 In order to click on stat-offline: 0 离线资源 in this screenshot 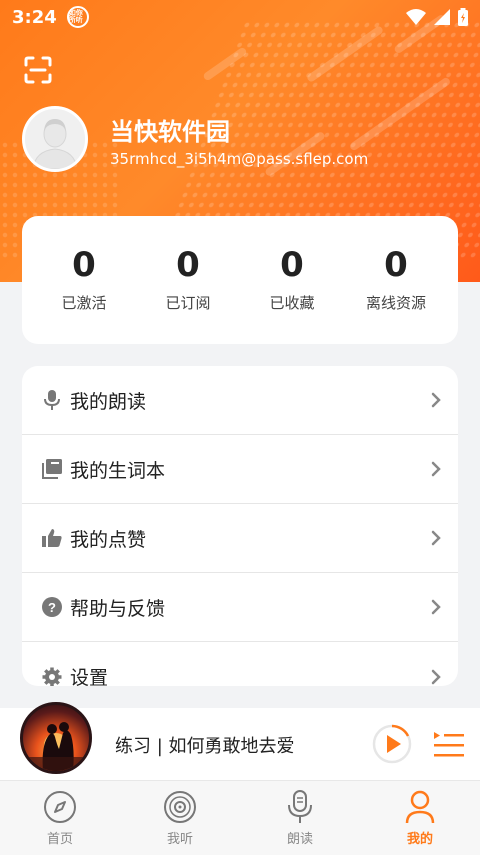, I will do `click(396, 280)`.